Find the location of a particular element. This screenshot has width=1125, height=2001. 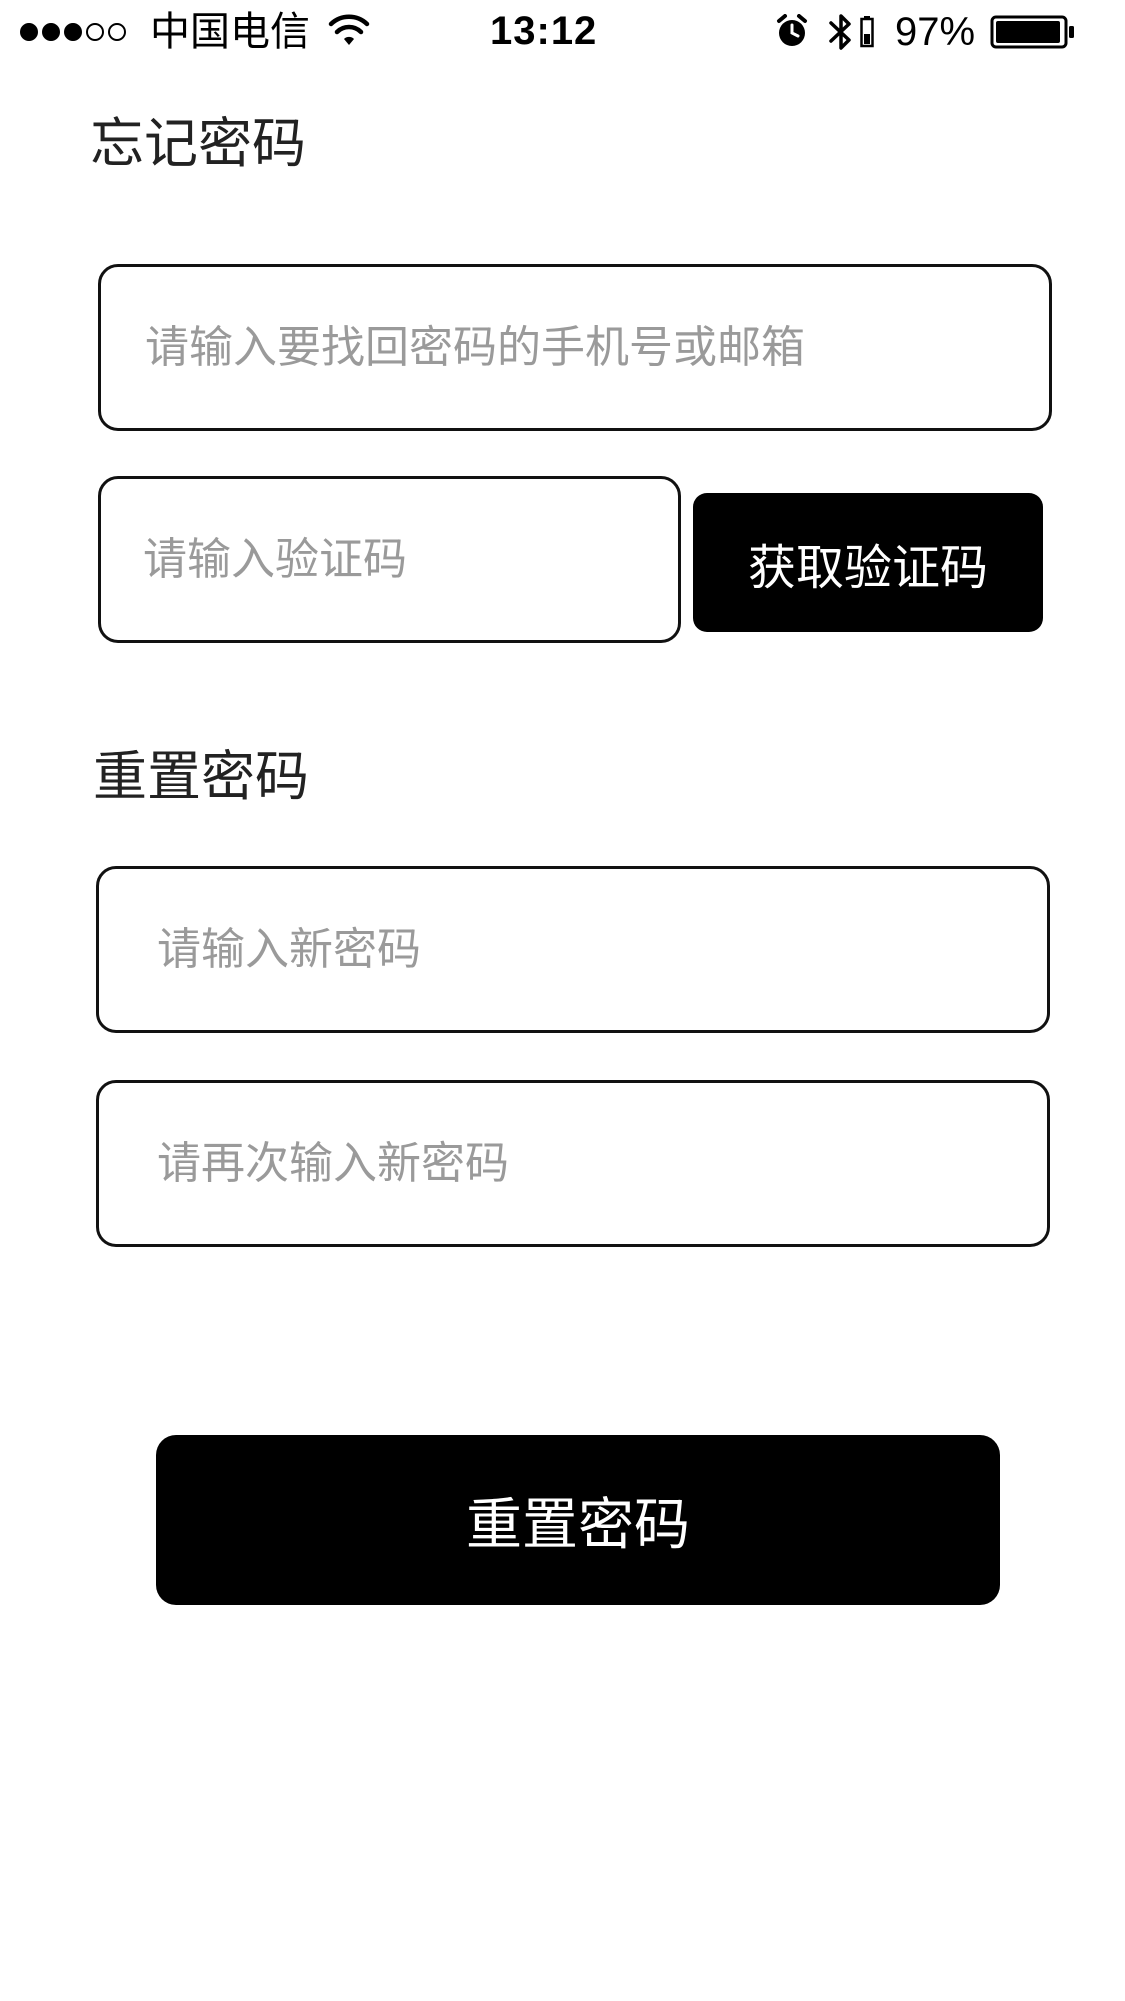

alarm-icon is located at coordinates (792, 30).